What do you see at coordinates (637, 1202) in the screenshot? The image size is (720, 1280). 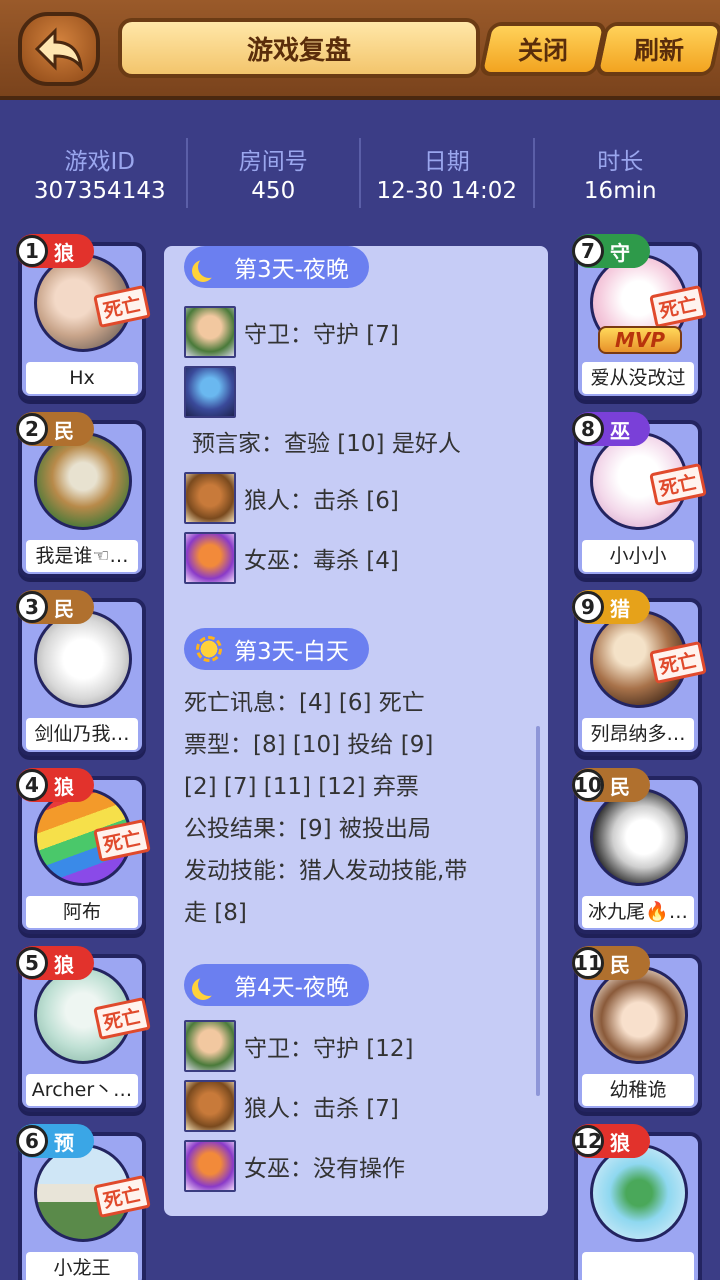 I see `player-card-12: 12 狼` at bounding box center [637, 1202].